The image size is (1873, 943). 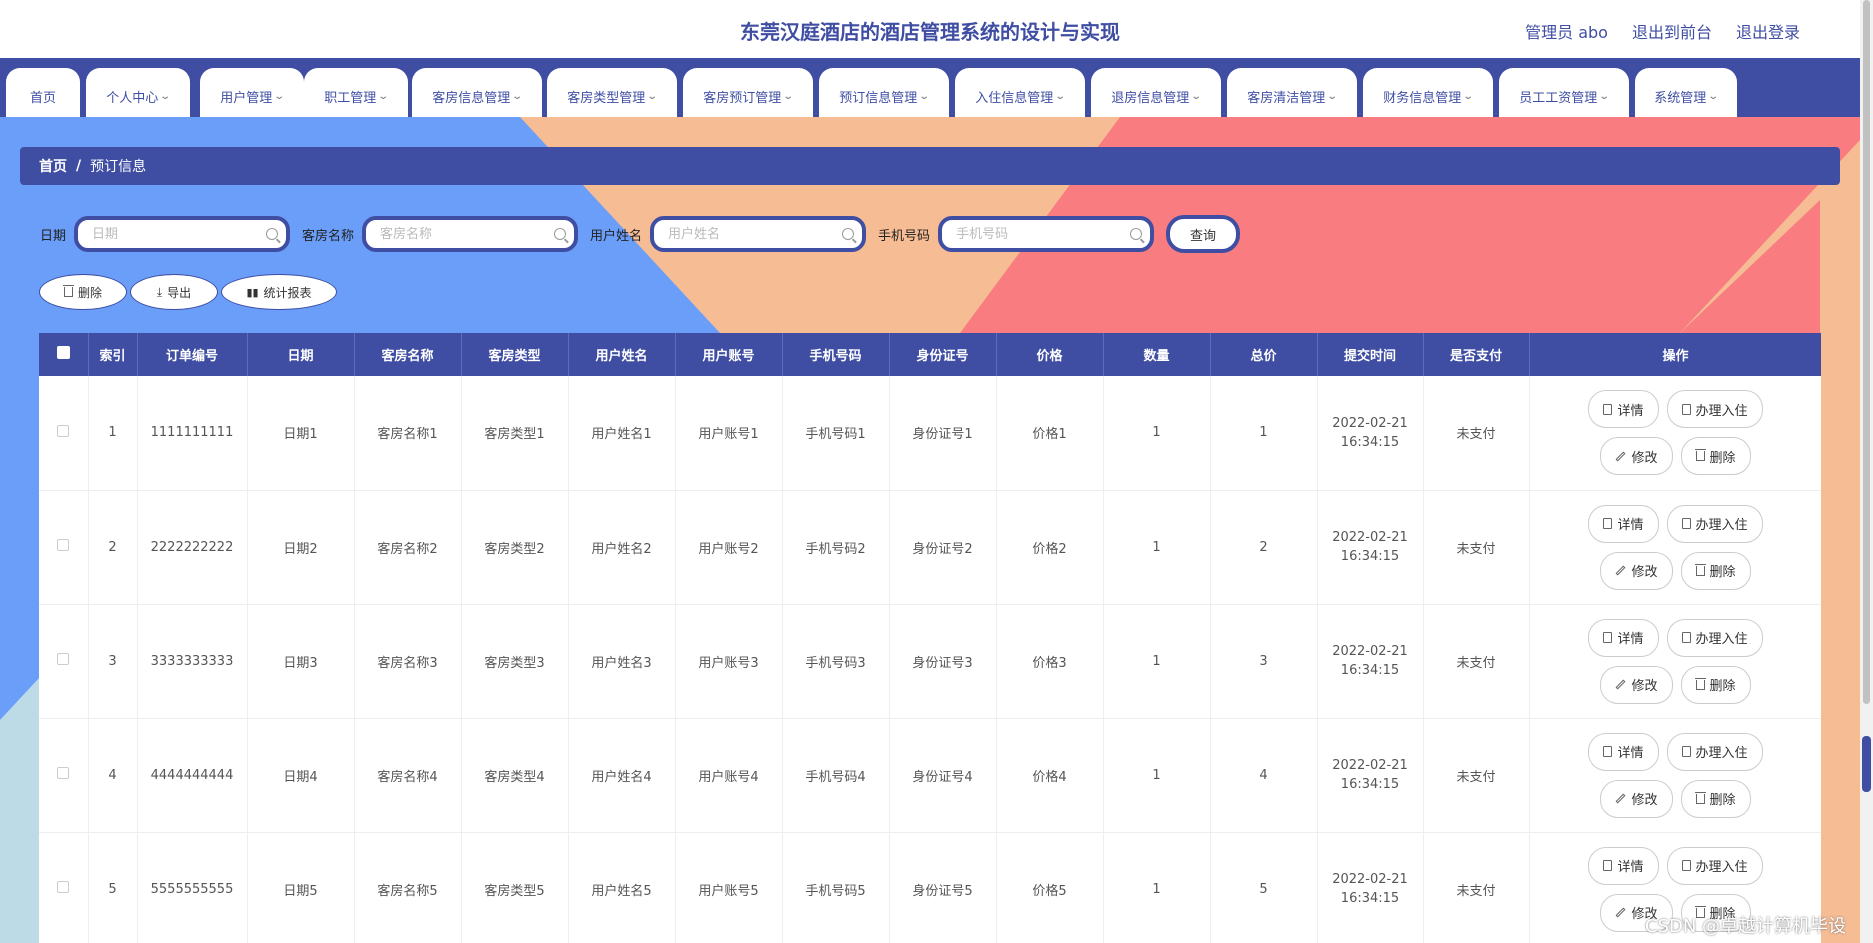 What do you see at coordinates (328, 236) in the screenshot?
I see `room-name-label: 客房名称` at bounding box center [328, 236].